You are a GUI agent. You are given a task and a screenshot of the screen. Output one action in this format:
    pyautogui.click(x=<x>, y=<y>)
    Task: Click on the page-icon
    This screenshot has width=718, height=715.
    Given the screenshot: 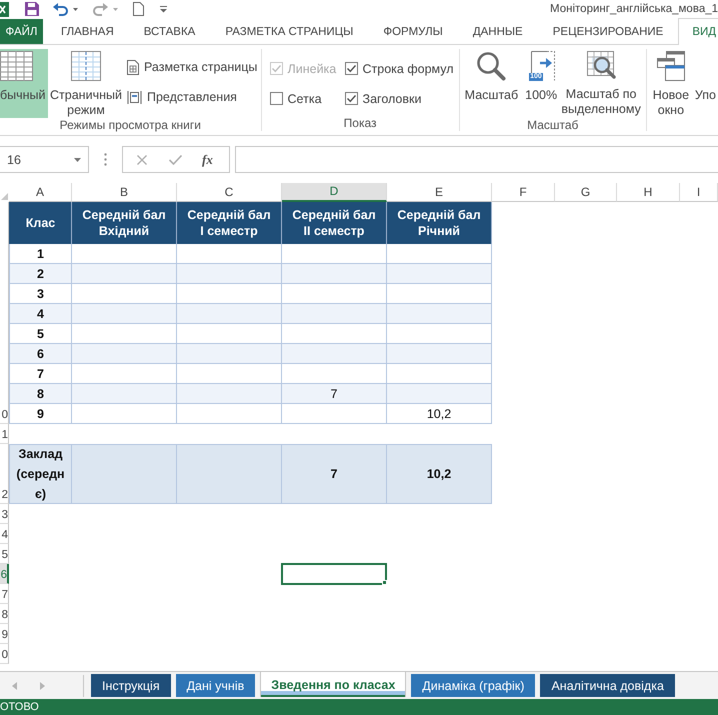 What is the action you would take?
    pyautogui.click(x=133, y=67)
    